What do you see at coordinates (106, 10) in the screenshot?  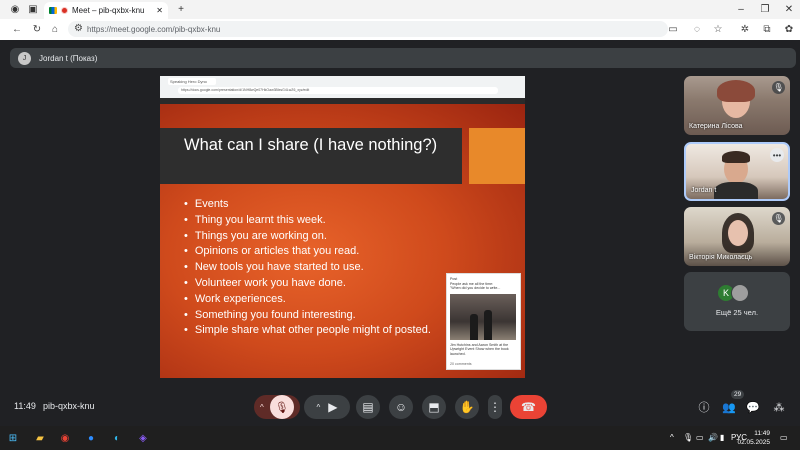 I see `browser-tab: Meet – pib-qxbx-knu ✕` at bounding box center [106, 10].